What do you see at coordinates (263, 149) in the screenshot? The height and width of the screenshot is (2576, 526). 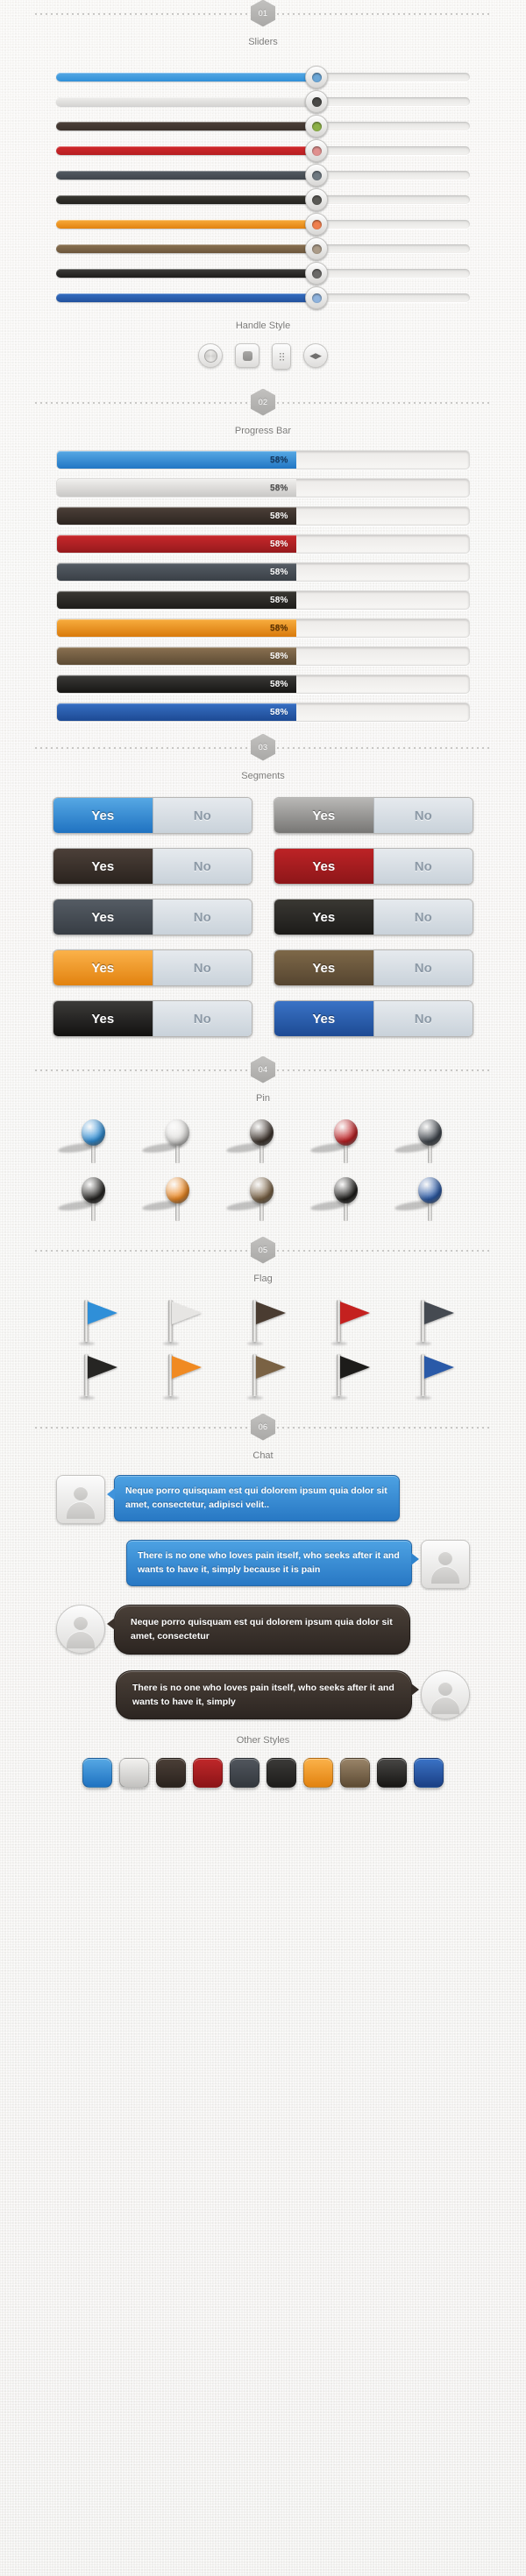 I see `slider-red` at bounding box center [263, 149].